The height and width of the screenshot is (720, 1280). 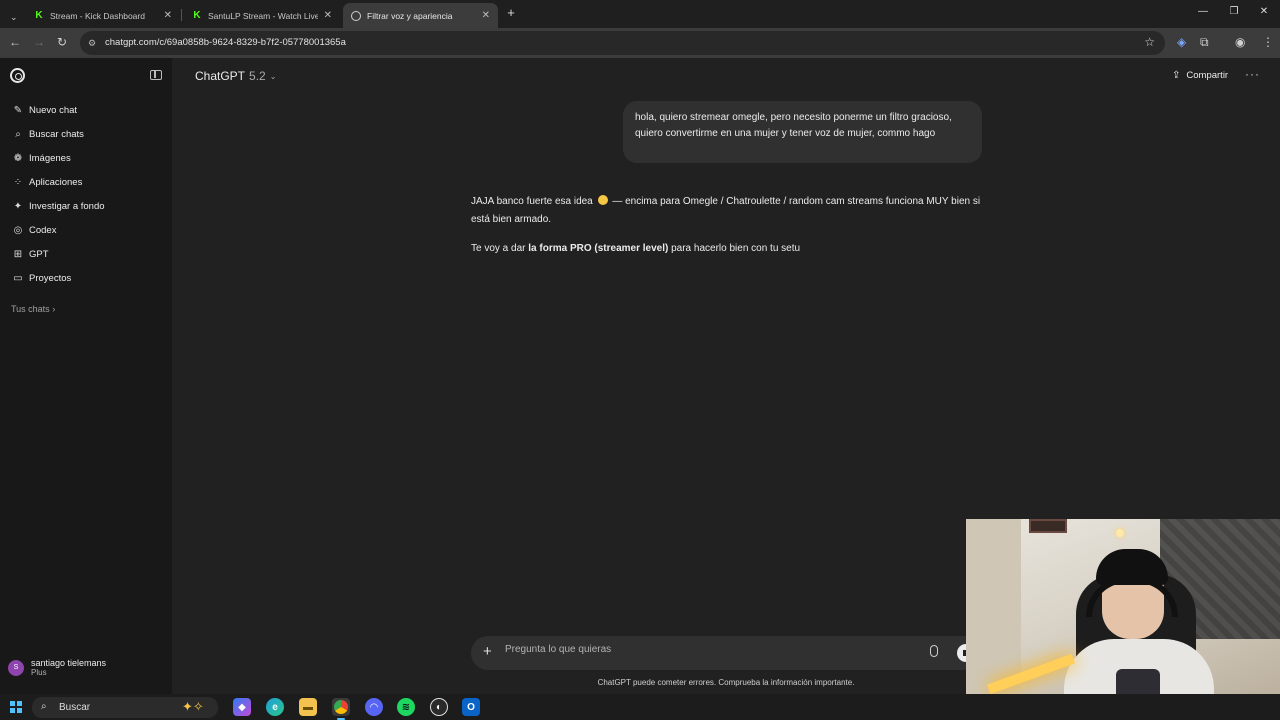 I want to click on copilot-icon: ◆, so click(x=242, y=707).